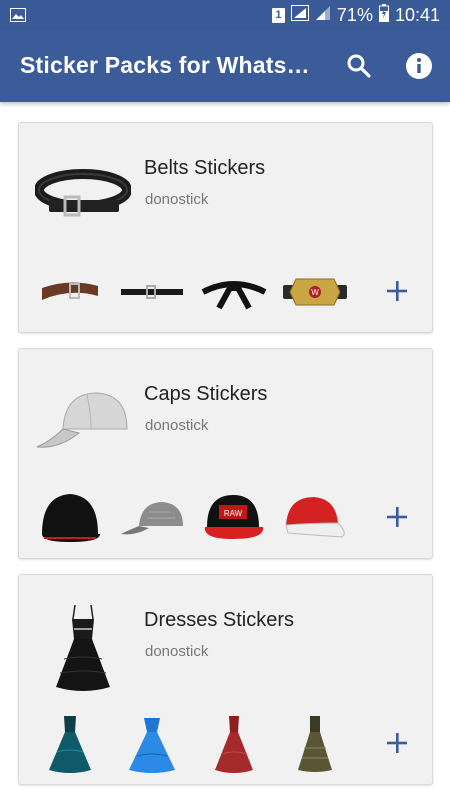  What do you see at coordinates (315, 518) in the screenshot?
I see `red-white-cap-sticker` at bounding box center [315, 518].